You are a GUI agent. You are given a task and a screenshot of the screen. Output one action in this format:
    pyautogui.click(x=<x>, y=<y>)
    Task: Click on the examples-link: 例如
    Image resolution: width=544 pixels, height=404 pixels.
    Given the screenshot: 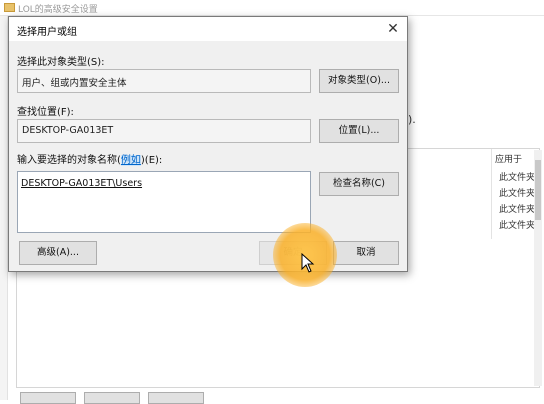 What is the action you would take?
    pyautogui.click(x=130, y=160)
    